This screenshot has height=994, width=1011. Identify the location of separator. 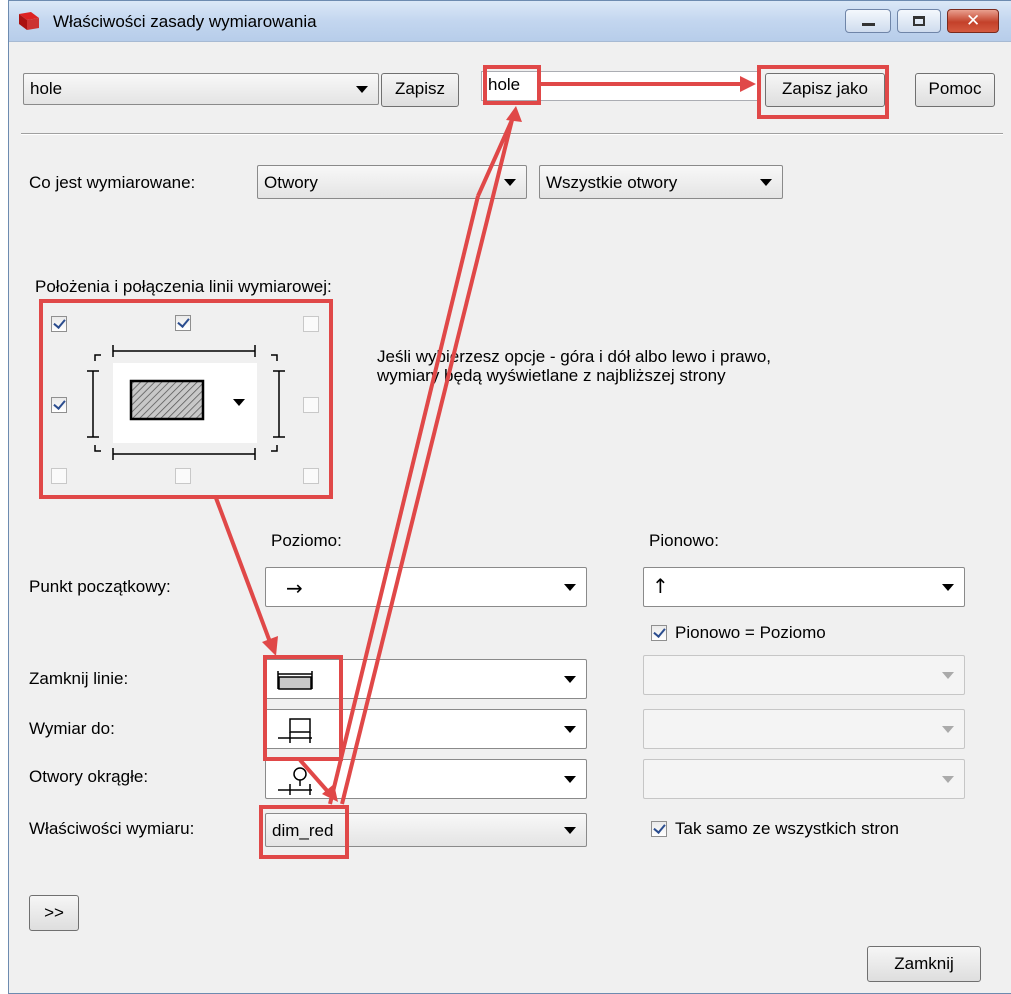
(512, 134).